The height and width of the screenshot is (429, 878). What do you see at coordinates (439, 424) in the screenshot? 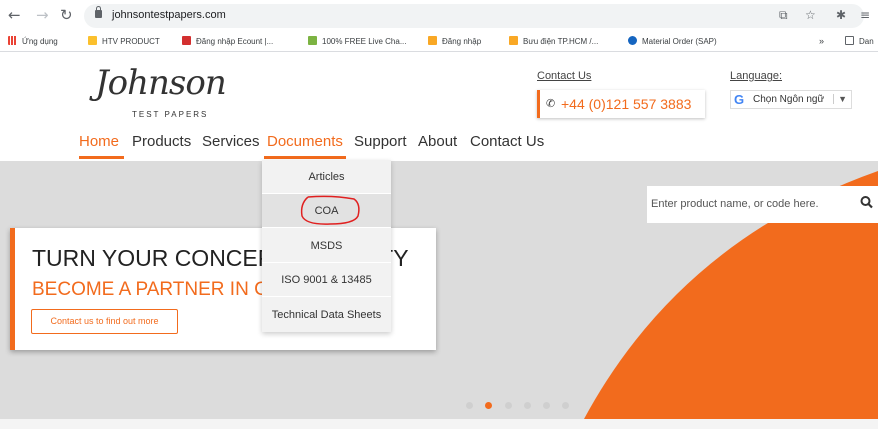
I see `below-hero-strip` at bounding box center [439, 424].